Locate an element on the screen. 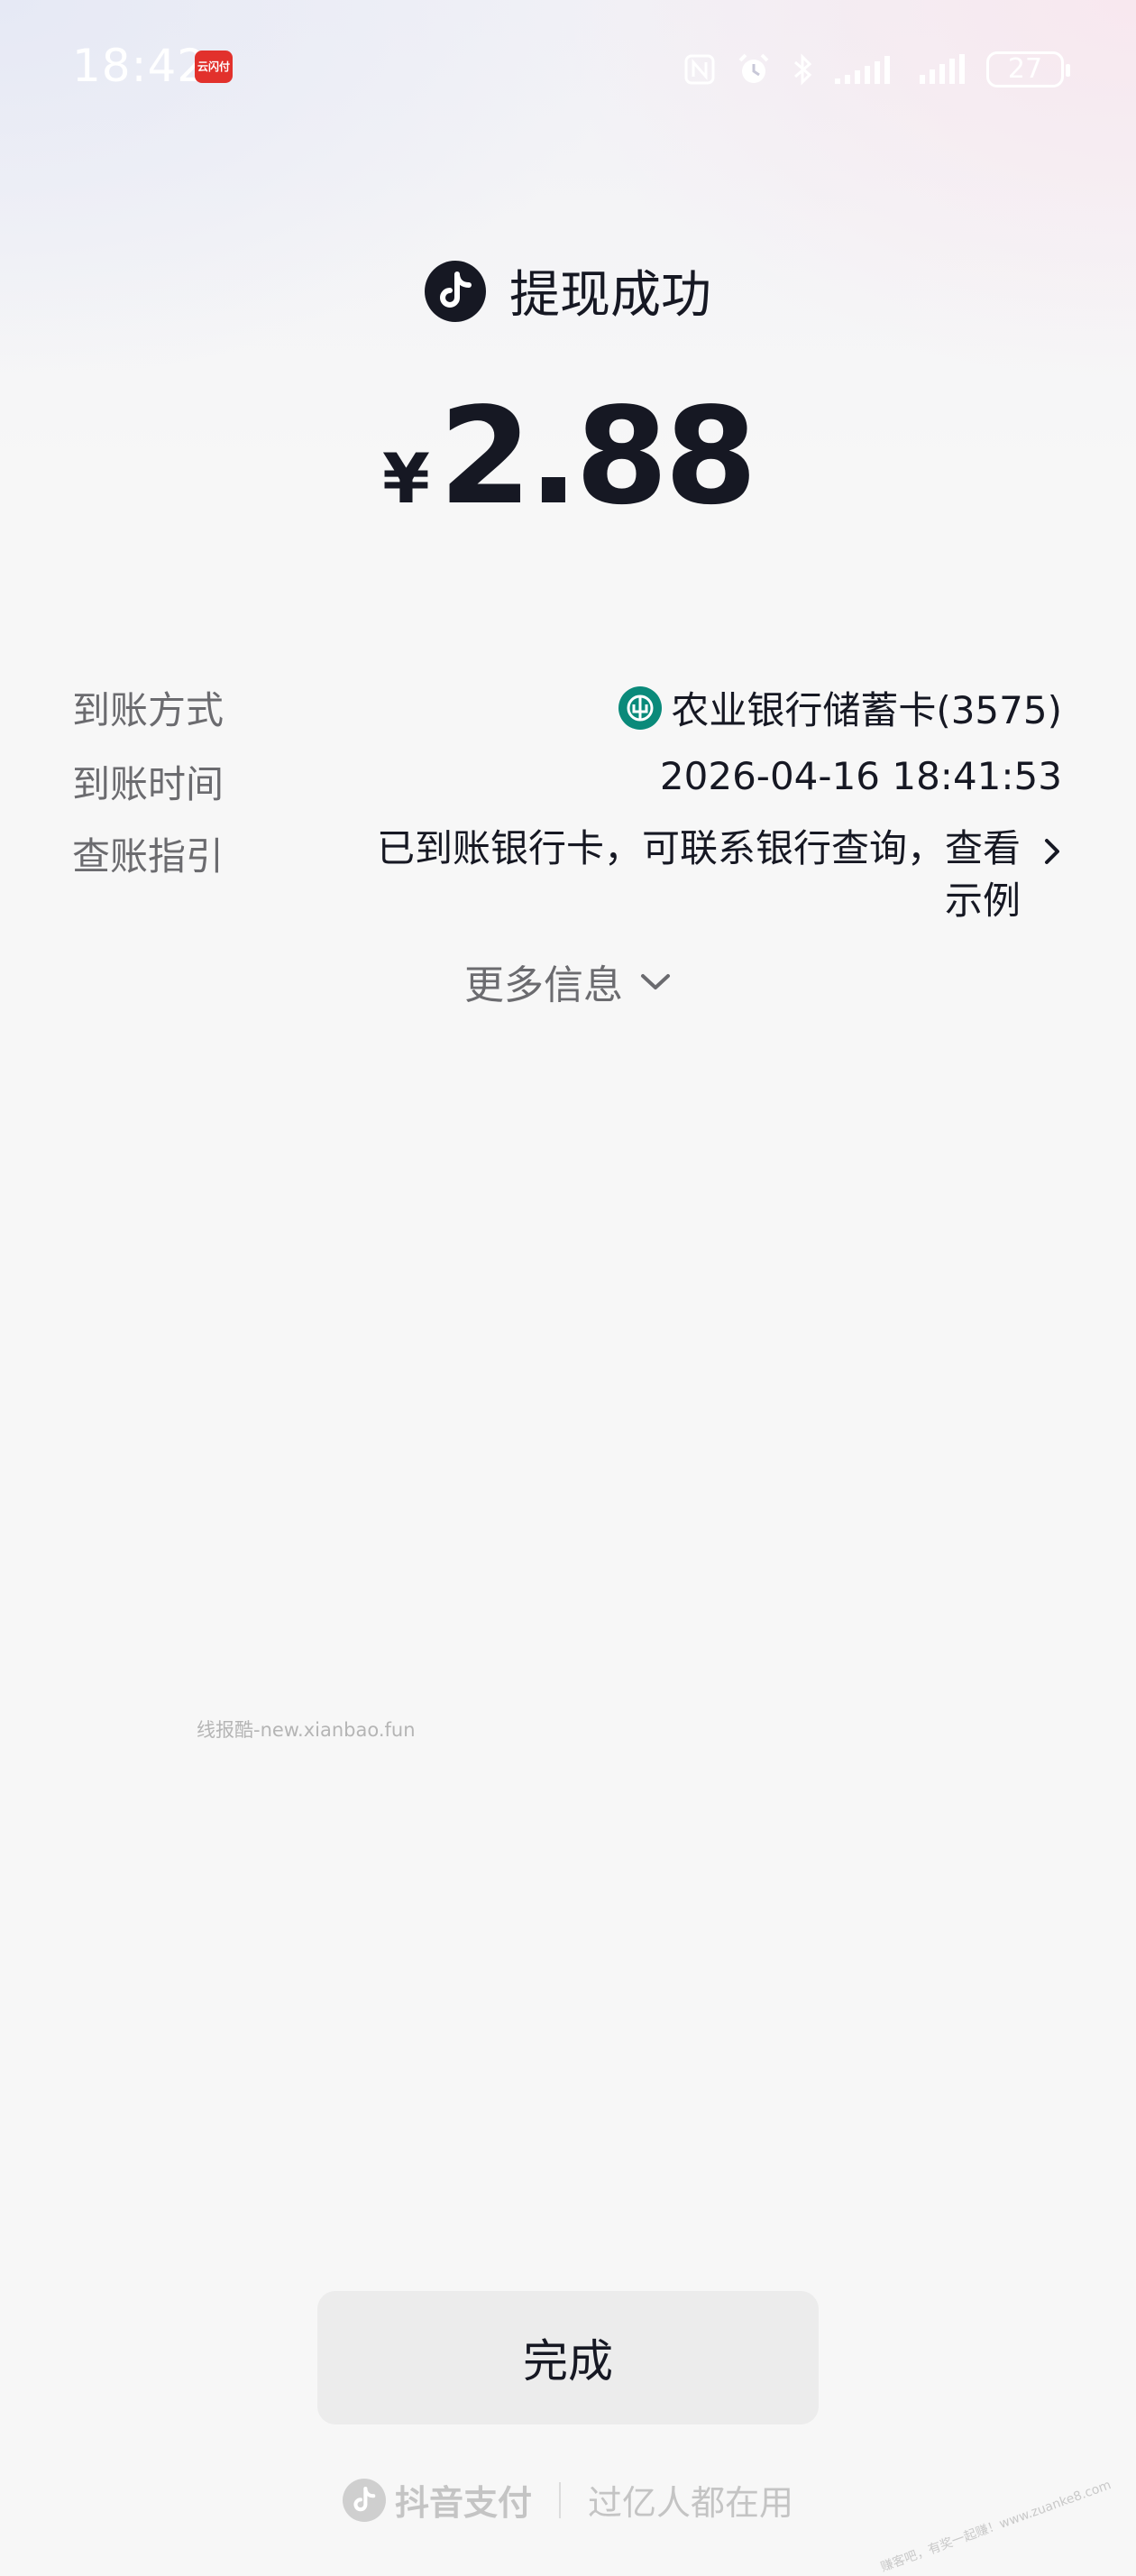 The height and width of the screenshot is (2576, 1136). abc-bank-icon is located at coordinates (640, 707).